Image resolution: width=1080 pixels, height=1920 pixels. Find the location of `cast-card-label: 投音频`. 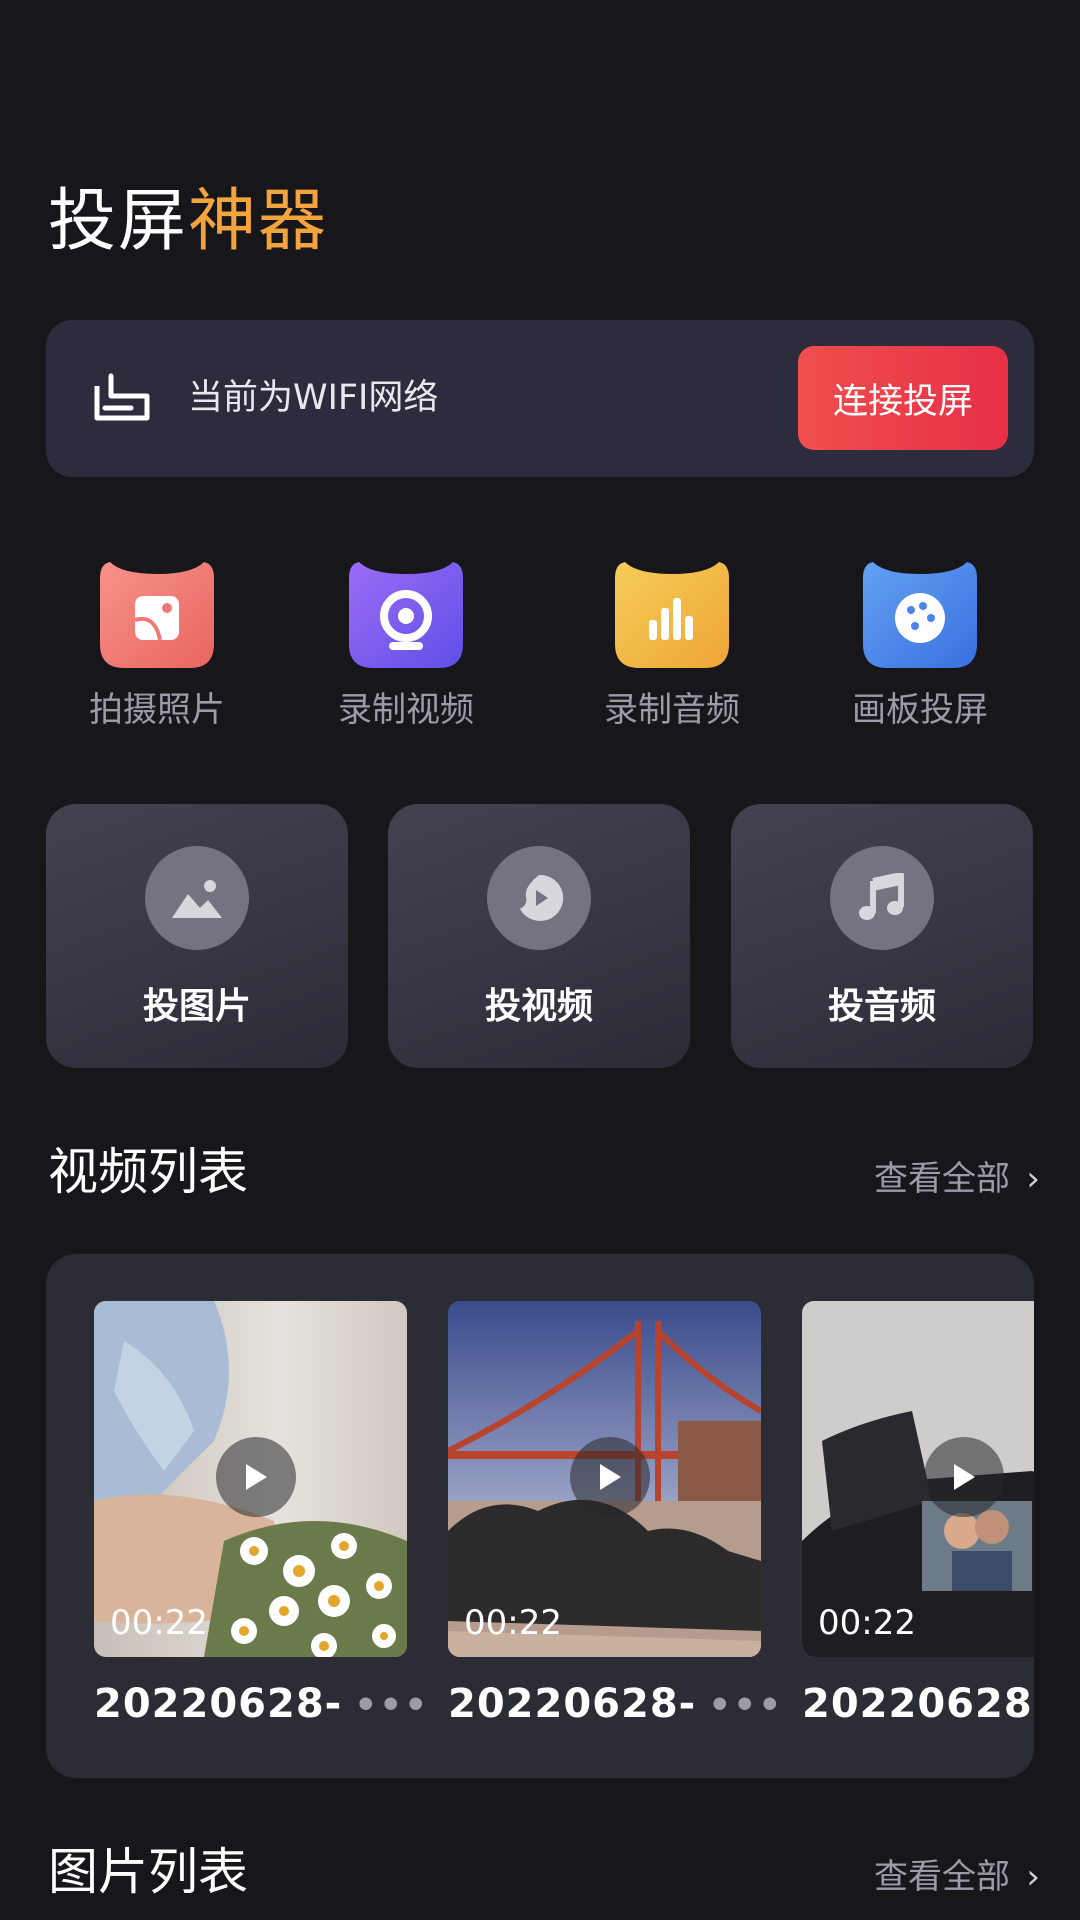

cast-card-label: 投音频 is located at coordinates (881, 1006).